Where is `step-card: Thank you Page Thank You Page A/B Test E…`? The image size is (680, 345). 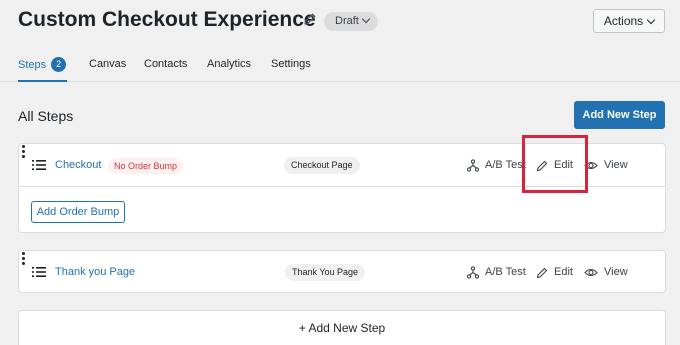 step-card: Thank you Page Thank You Page A/B Test E… is located at coordinates (342, 271).